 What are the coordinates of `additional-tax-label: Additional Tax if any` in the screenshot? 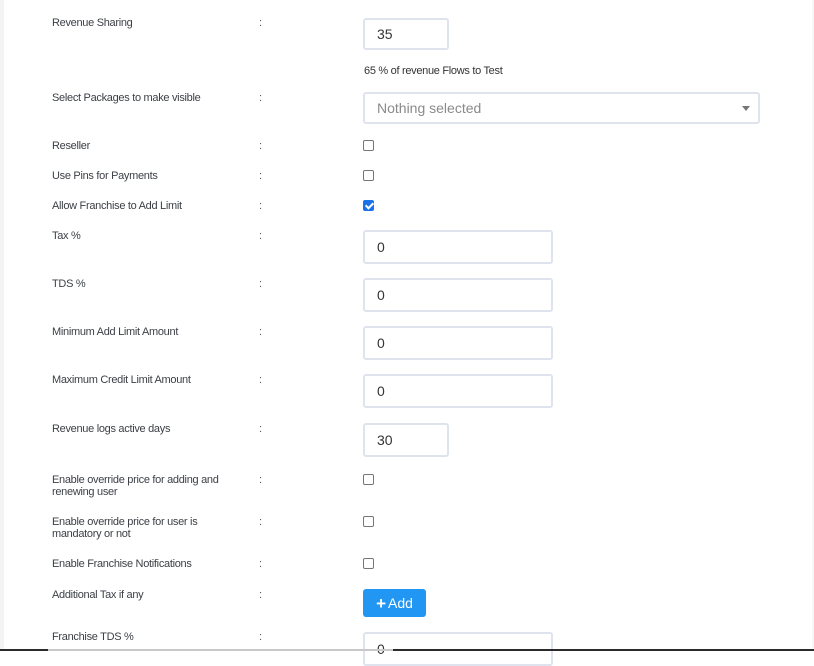 It's located at (98, 595).